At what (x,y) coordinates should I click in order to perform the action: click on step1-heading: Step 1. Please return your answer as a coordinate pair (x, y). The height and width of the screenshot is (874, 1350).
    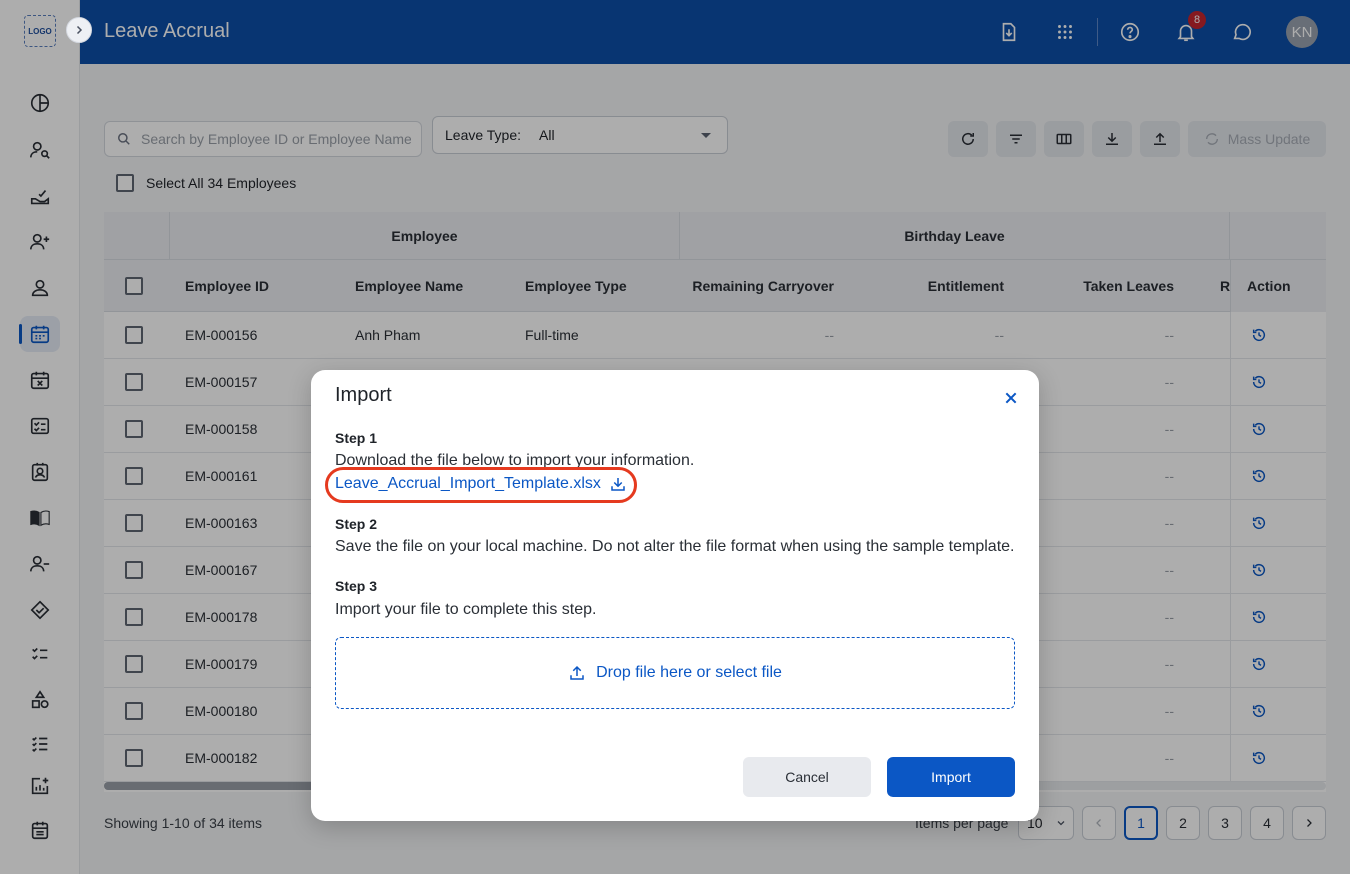
    Looking at the image, I should click on (356, 438).